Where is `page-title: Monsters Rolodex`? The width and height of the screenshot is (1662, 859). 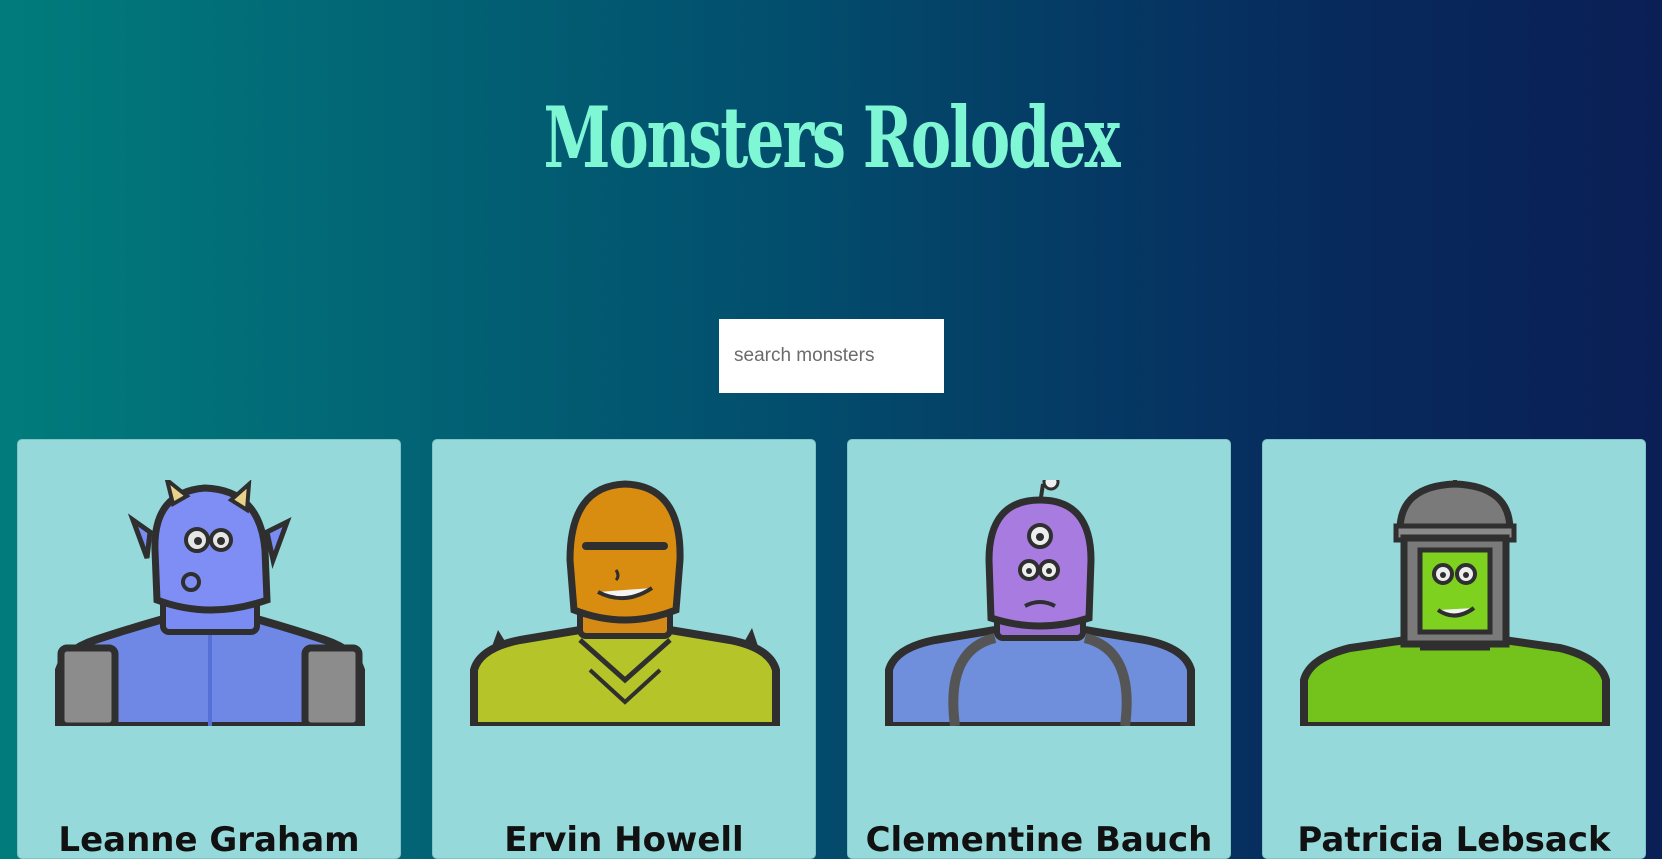 page-title: Monsters Rolodex is located at coordinates (832, 137).